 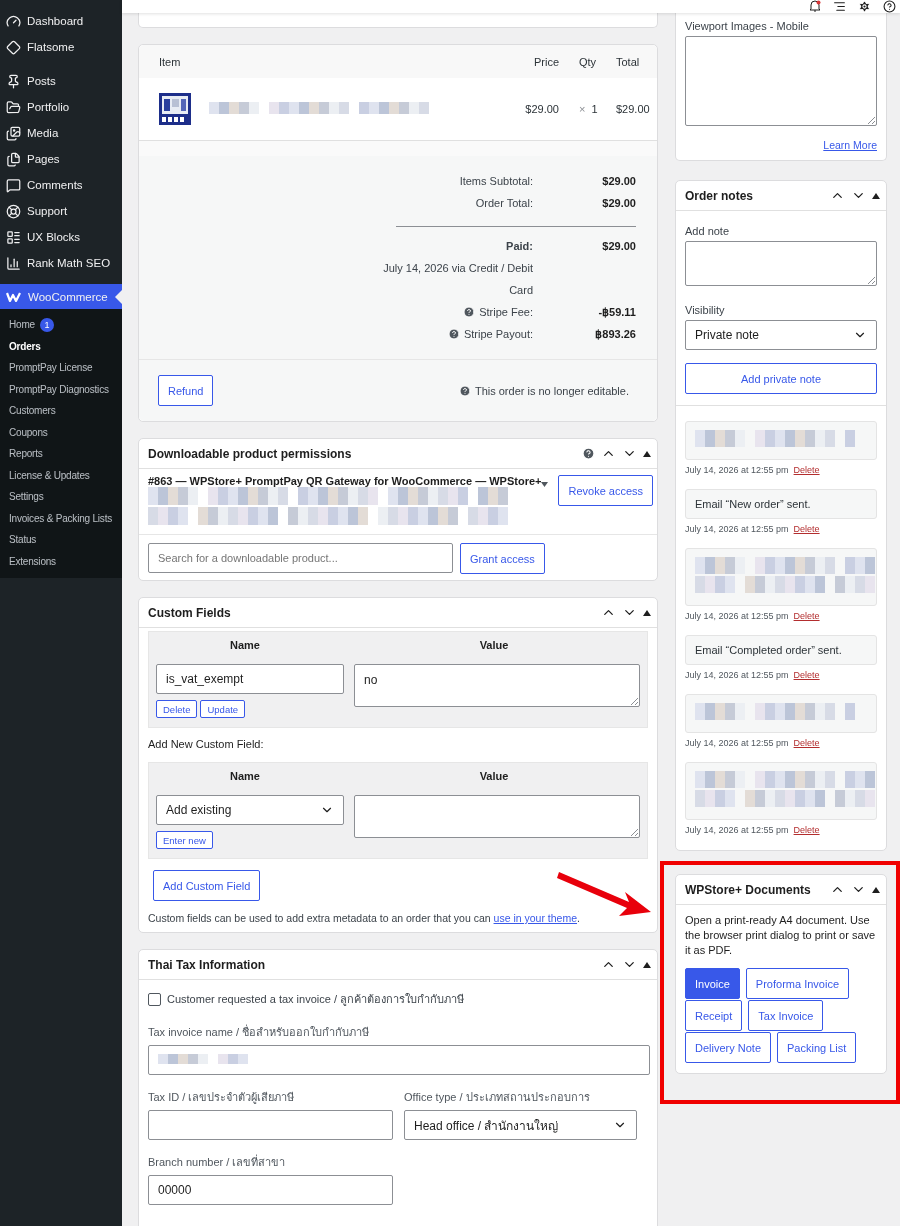 What do you see at coordinates (13, 107) in the screenshot?
I see `folder-icon` at bounding box center [13, 107].